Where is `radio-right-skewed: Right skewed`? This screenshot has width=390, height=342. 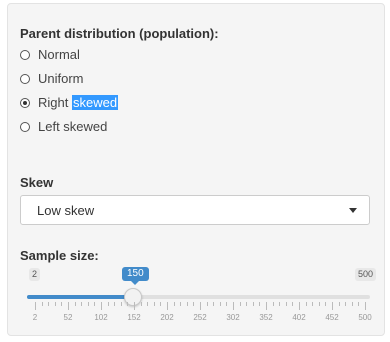 radio-right-skewed: Right skewed is located at coordinates (69, 102).